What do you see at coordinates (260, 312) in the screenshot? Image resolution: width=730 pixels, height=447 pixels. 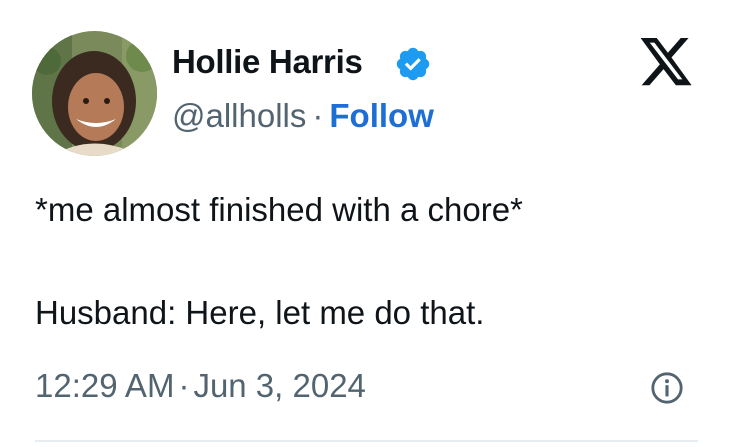 I see `tweet-text-line-2: Husband: Here, let me do that.` at bounding box center [260, 312].